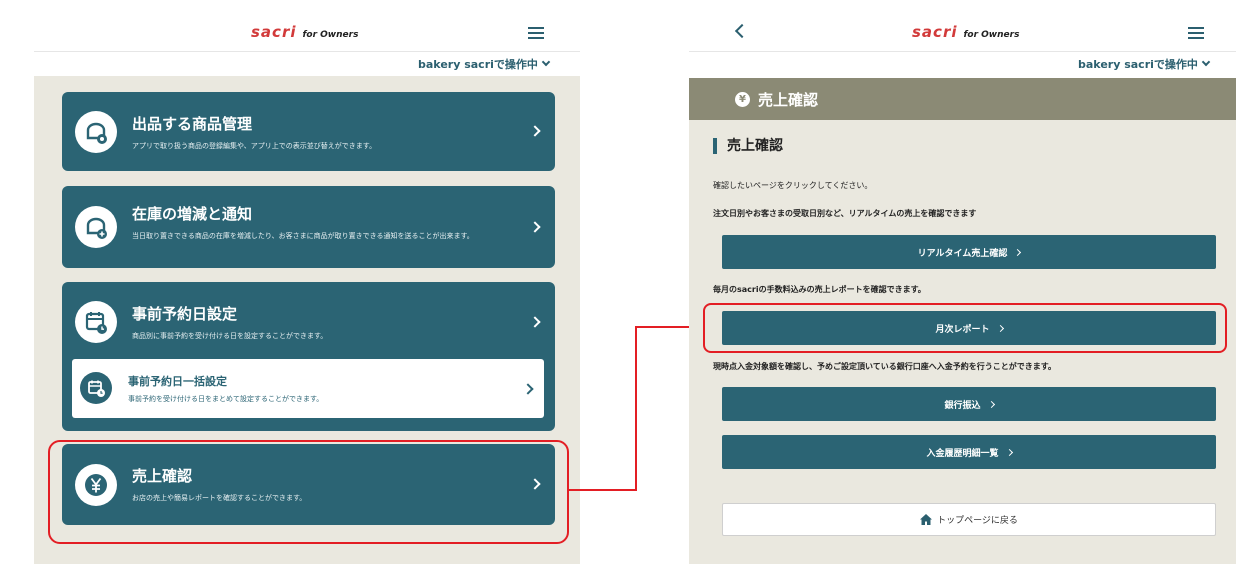  I want to click on card-title: 在庫の増減と通知, so click(192, 214).